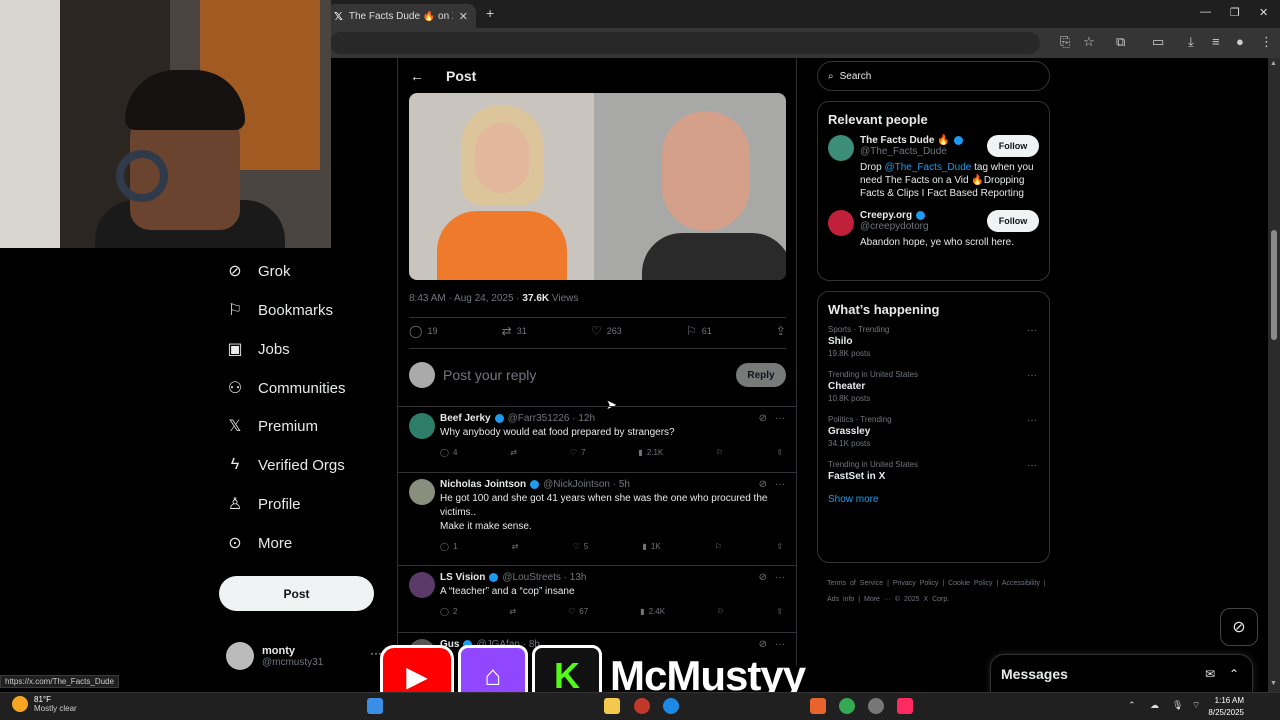 Image resolution: width=1280 pixels, height=720 pixels. Describe the element at coordinates (905, 140) in the screenshot. I see `person-name: The Facts Dude 🔥` at that location.